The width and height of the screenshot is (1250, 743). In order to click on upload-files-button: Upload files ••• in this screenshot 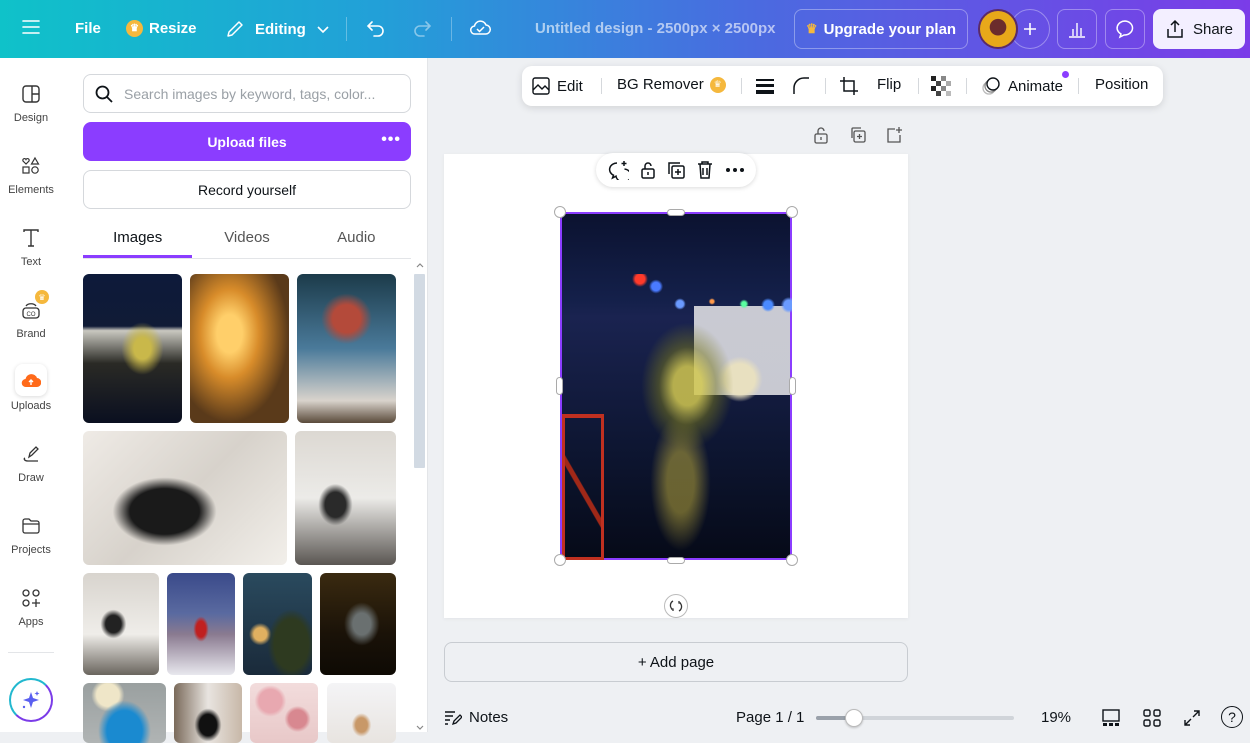, I will do `click(247, 141)`.